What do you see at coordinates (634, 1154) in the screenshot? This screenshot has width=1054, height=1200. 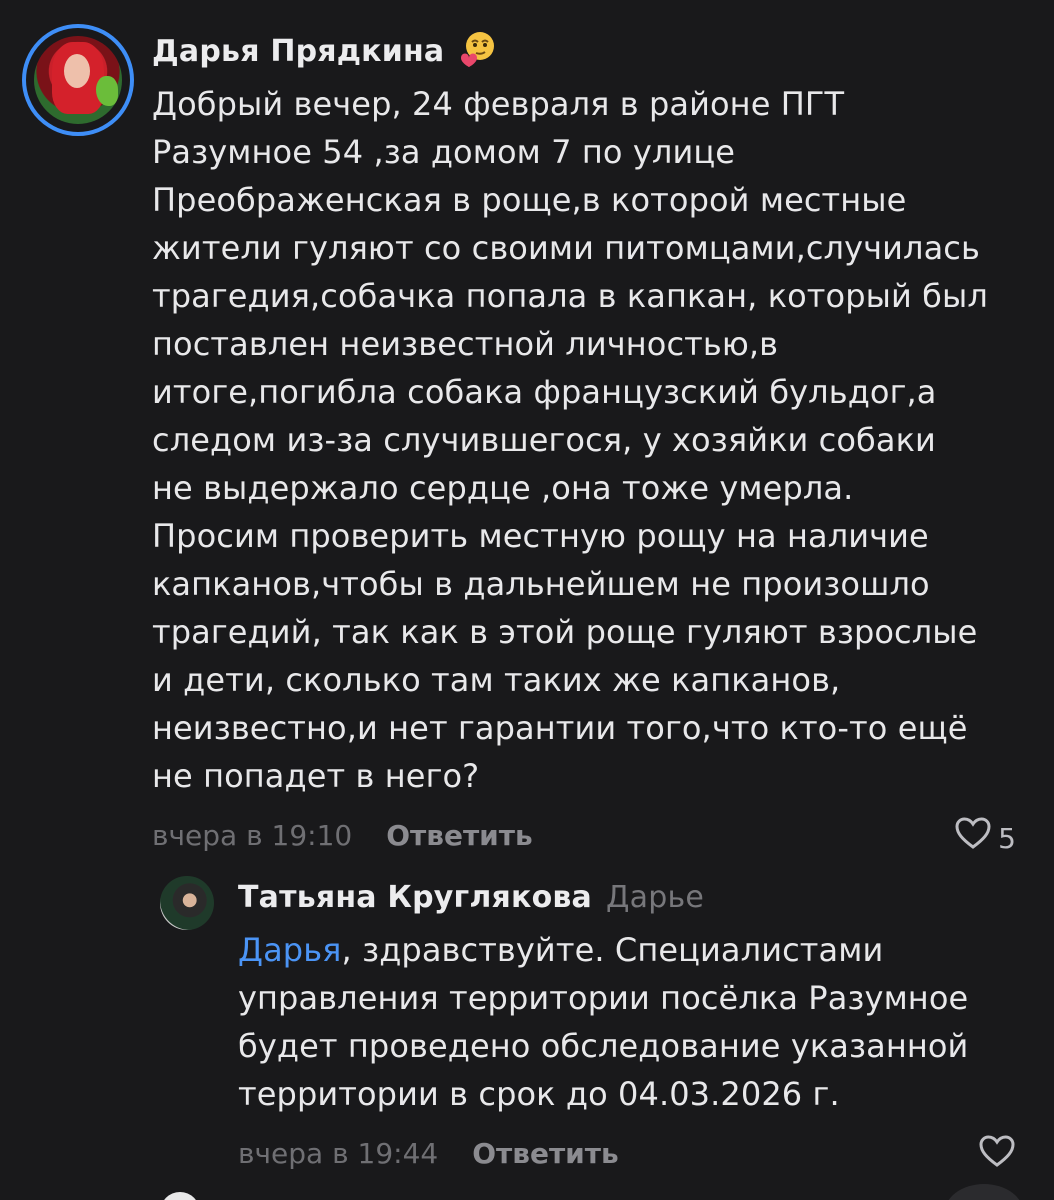 I see `comment-meta: вчера в 19:44 Ответить` at bounding box center [634, 1154].